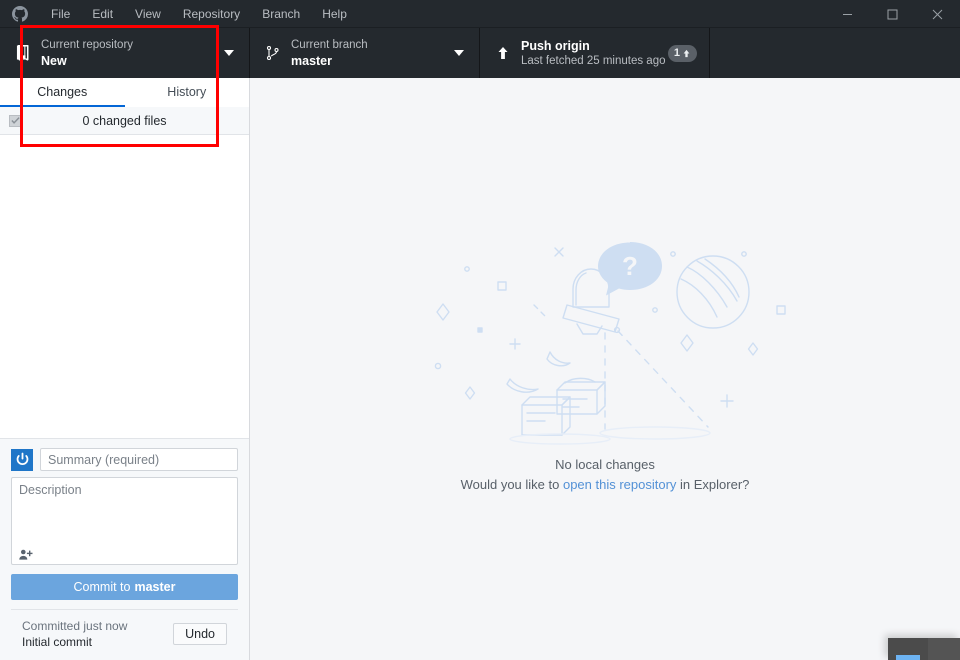 Image resolution: width=960 pixels, height=660 pixels. Describe the element at coordinates (139, 459) in the screenshot. I see `commit-summary-input` at that location.